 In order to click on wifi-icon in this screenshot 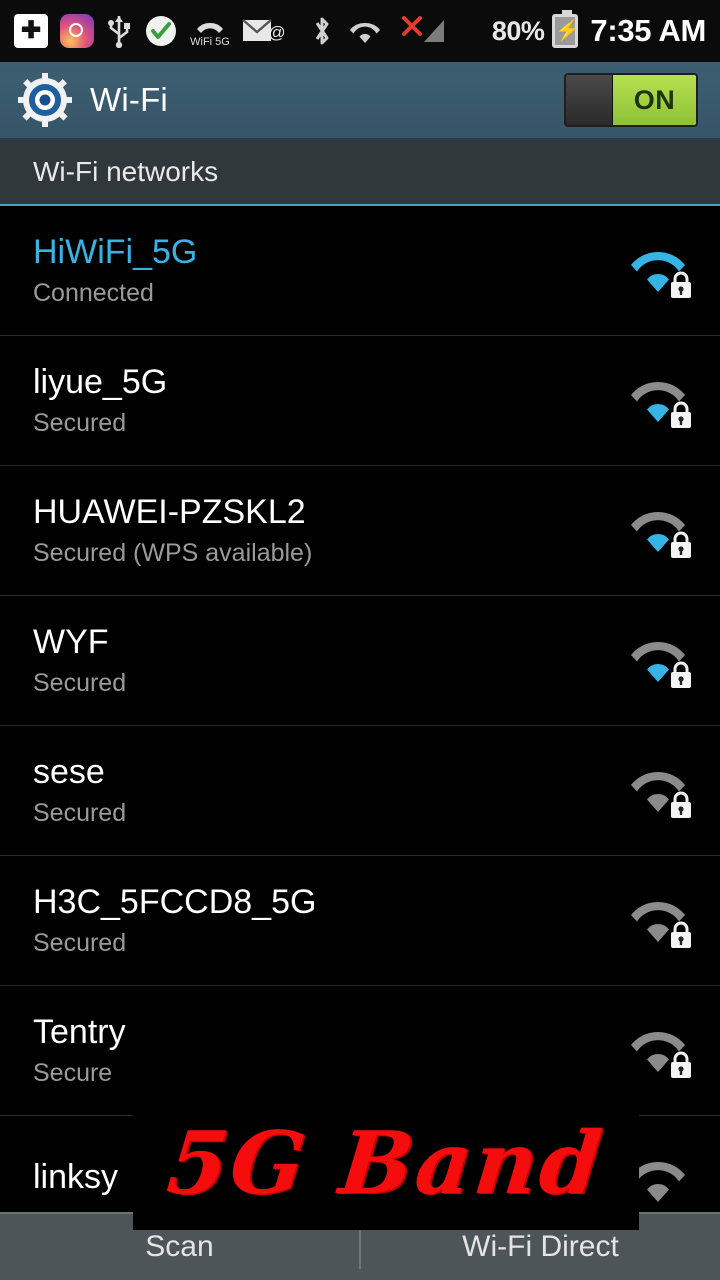, I will do `click(365, 31)`.